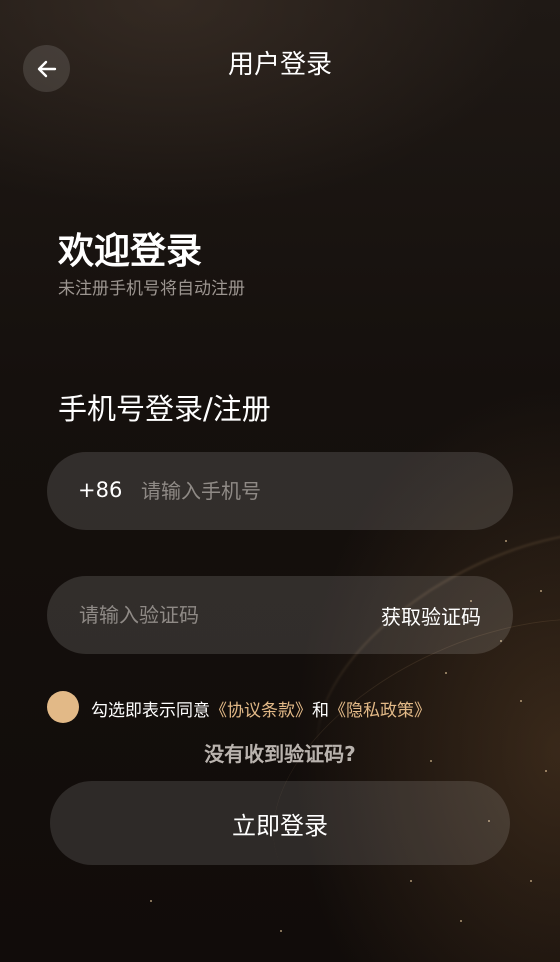  What do you see at coordinates (224, 615) in the screenshot?
I see `code-input` at bounding box center [224, 615].